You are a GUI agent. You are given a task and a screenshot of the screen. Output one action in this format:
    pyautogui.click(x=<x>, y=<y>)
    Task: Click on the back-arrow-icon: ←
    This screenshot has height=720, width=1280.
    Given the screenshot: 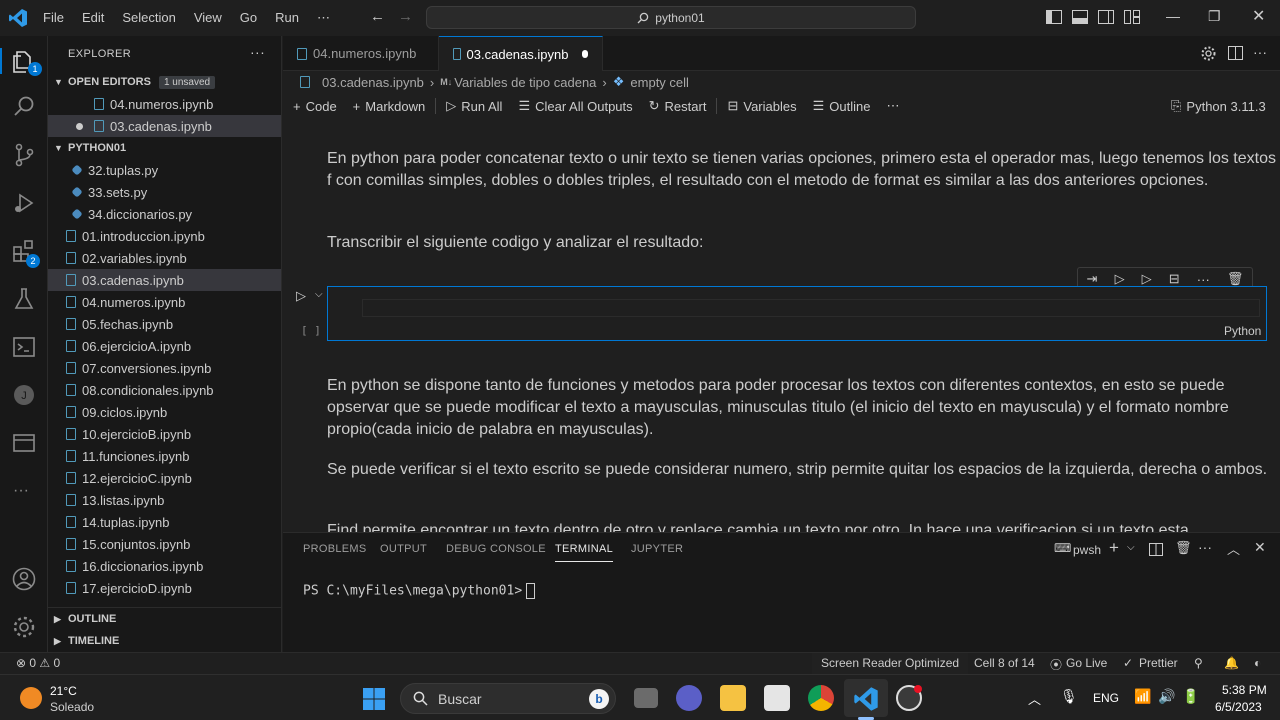 What is the action you would take?
    pyautogui.click(x=377, y=16)
    